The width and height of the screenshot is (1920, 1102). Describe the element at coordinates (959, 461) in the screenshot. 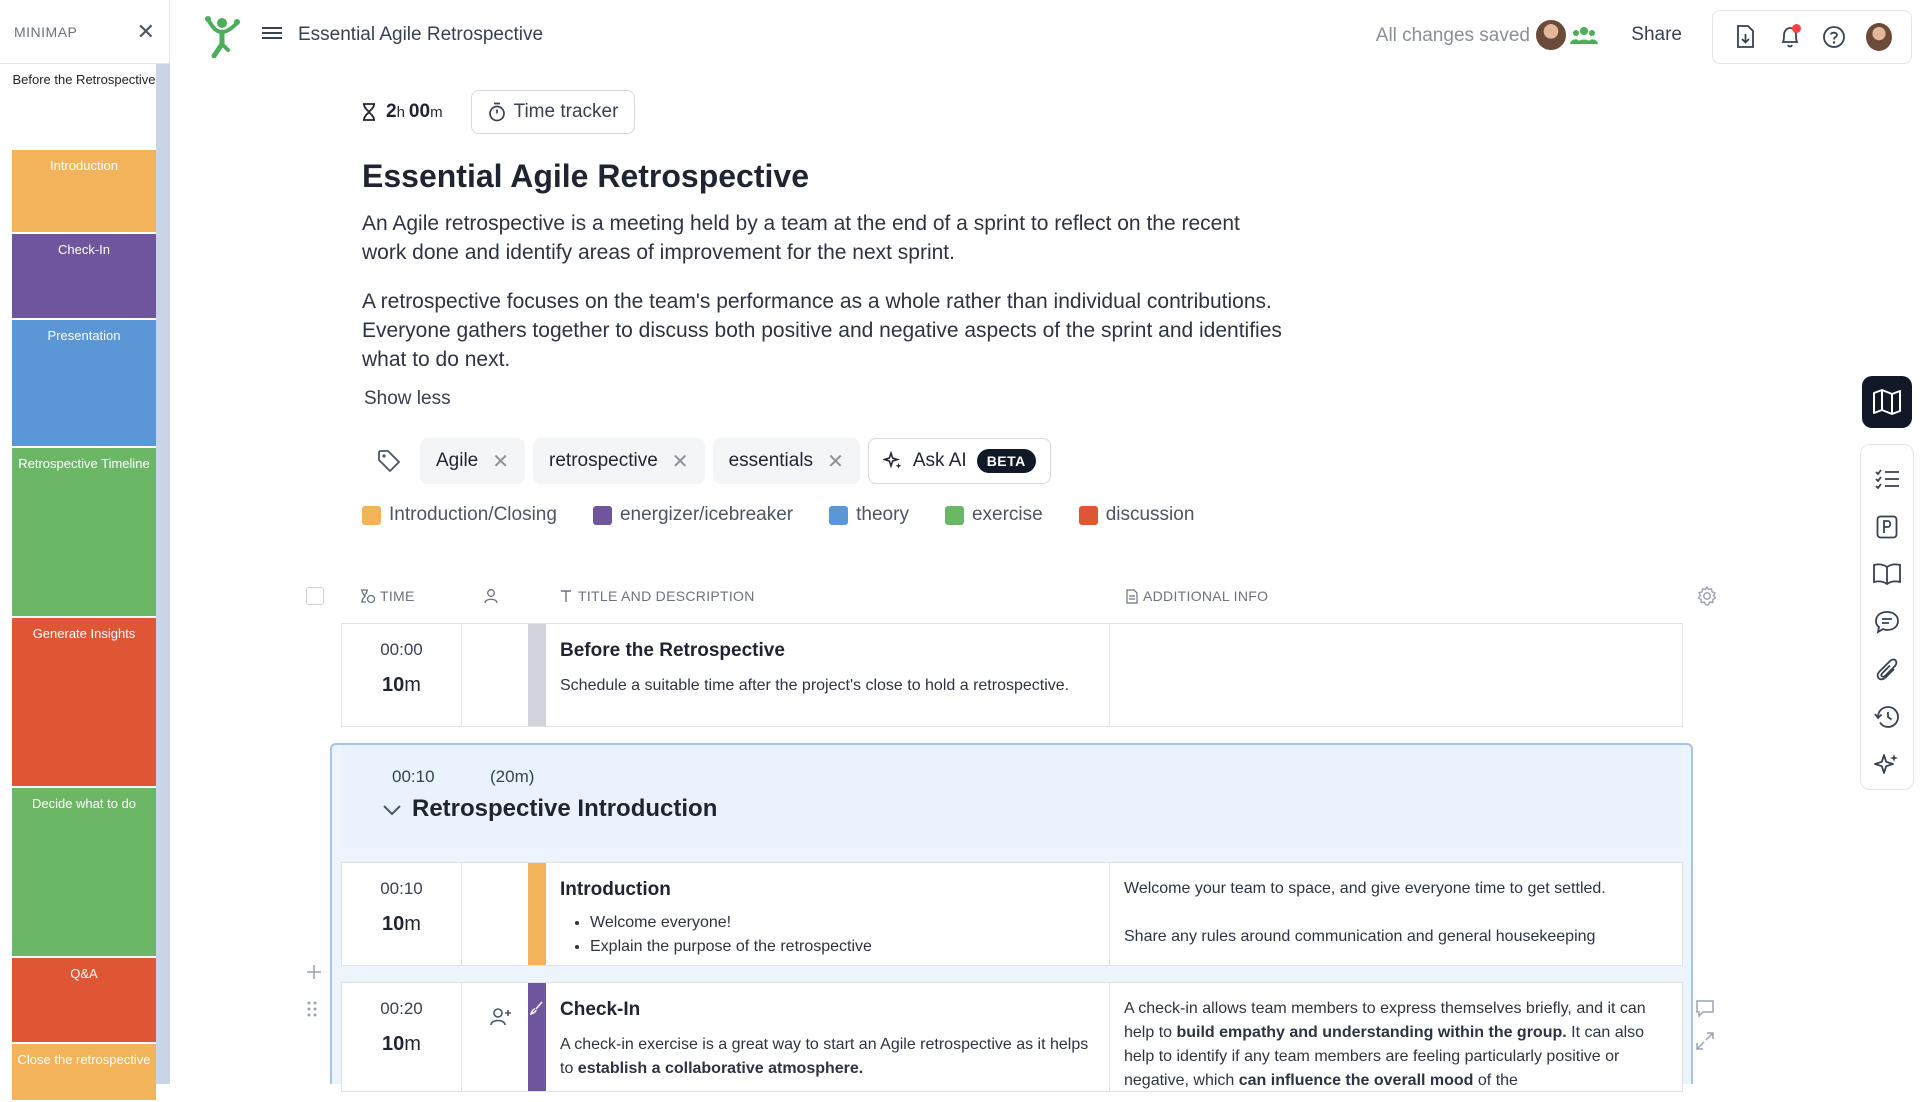

I see `ask-ai-button: Ask AI BETA` at that location.